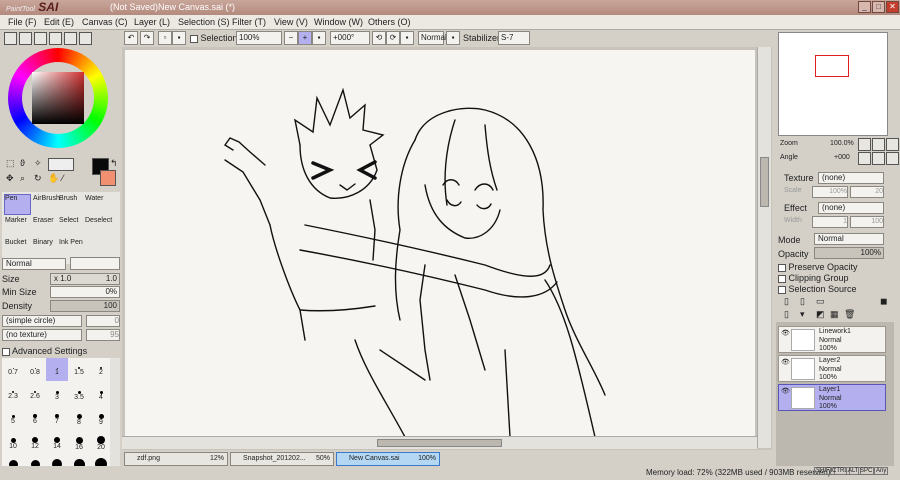 This screenshot has height=480, width=900. I want to click on eyedropper-icon: ⁄, so click(63, 178).